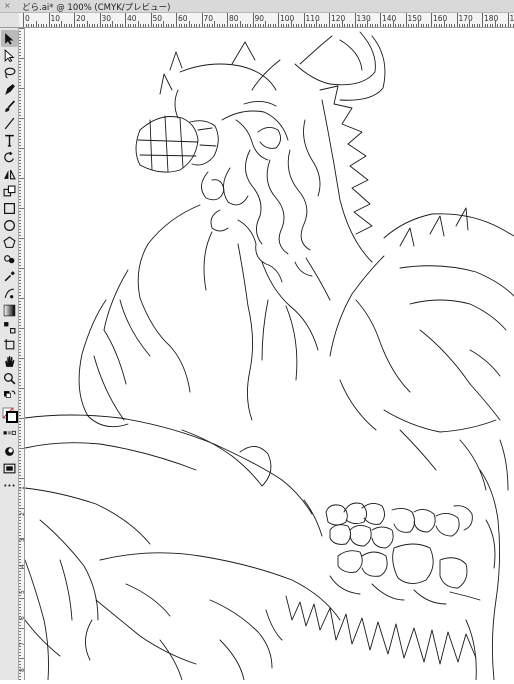 This screenshot has height=684, width=514. What do you see at coordinates (9, 310) in the screenshot?
I see `gradient-tool-icon` at bounding box center [9, 310].